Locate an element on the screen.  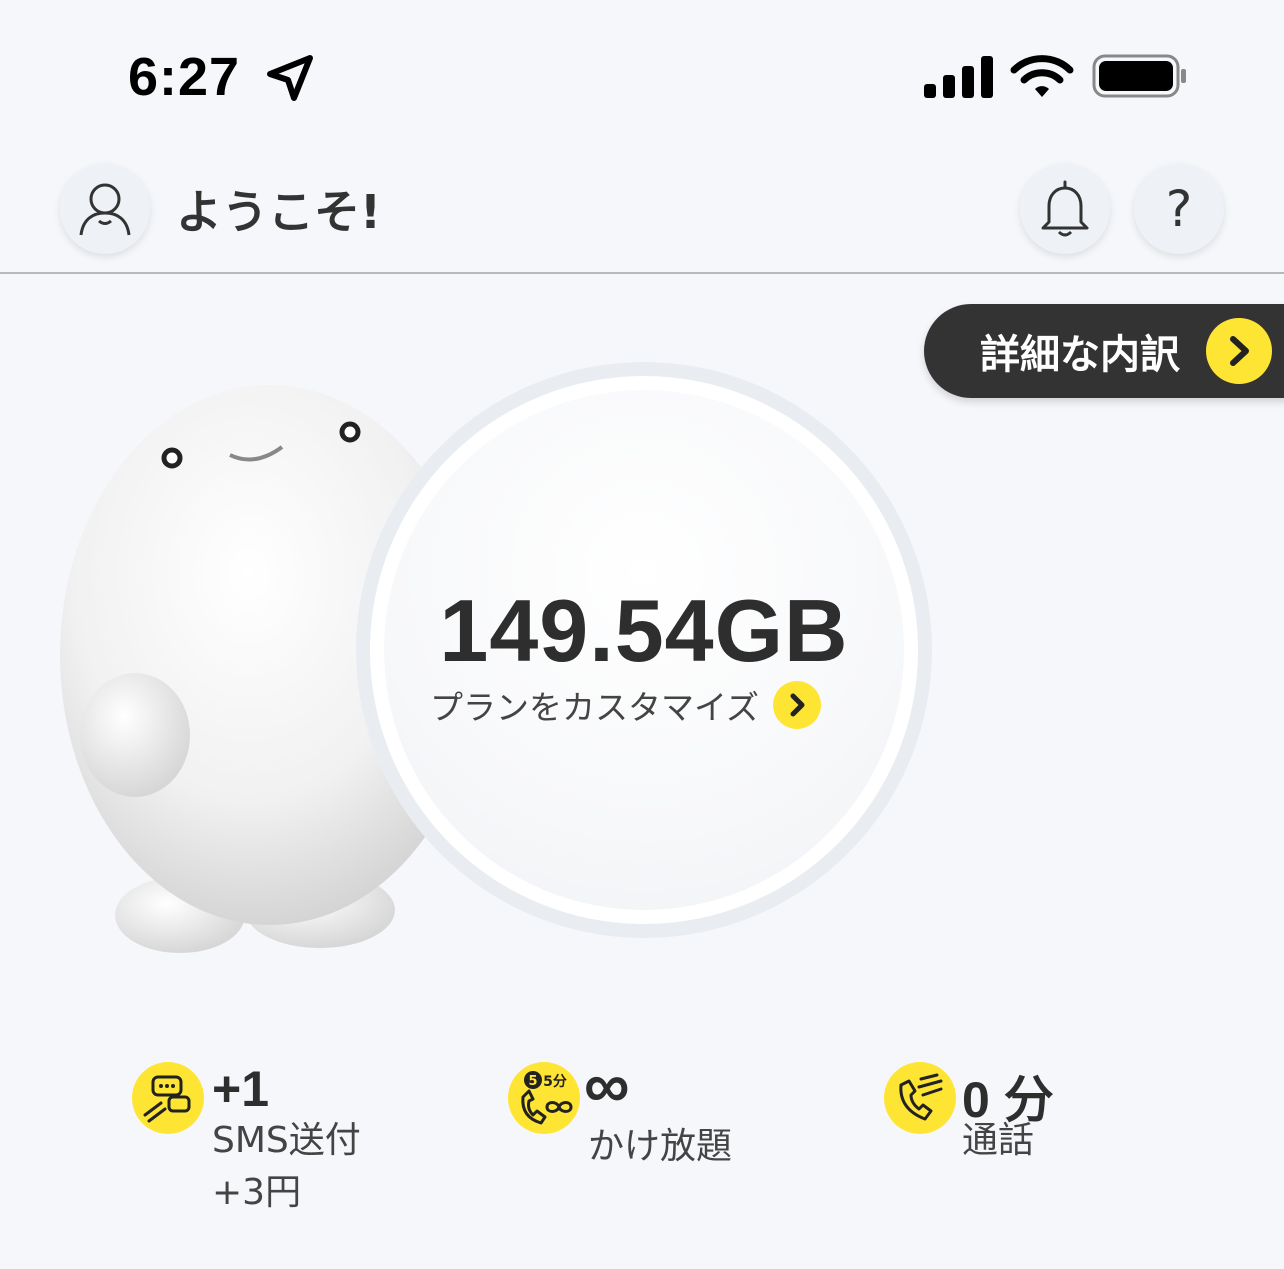
five-min-call-icon: 5 5分 is located at coordinates (544, 1098).